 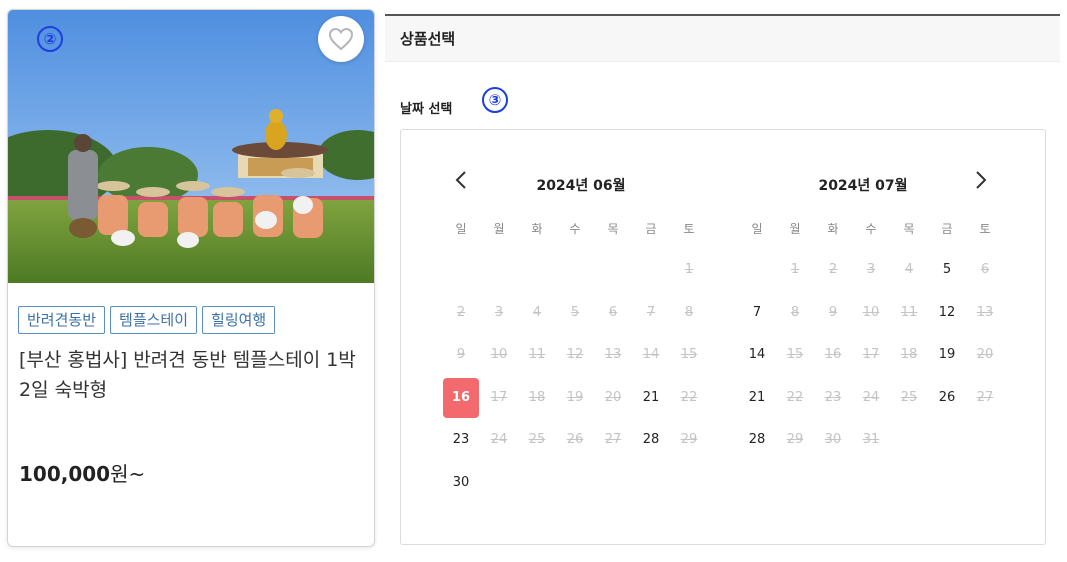 I want to click on calendar-day: 31, so click(x=871, y=440).